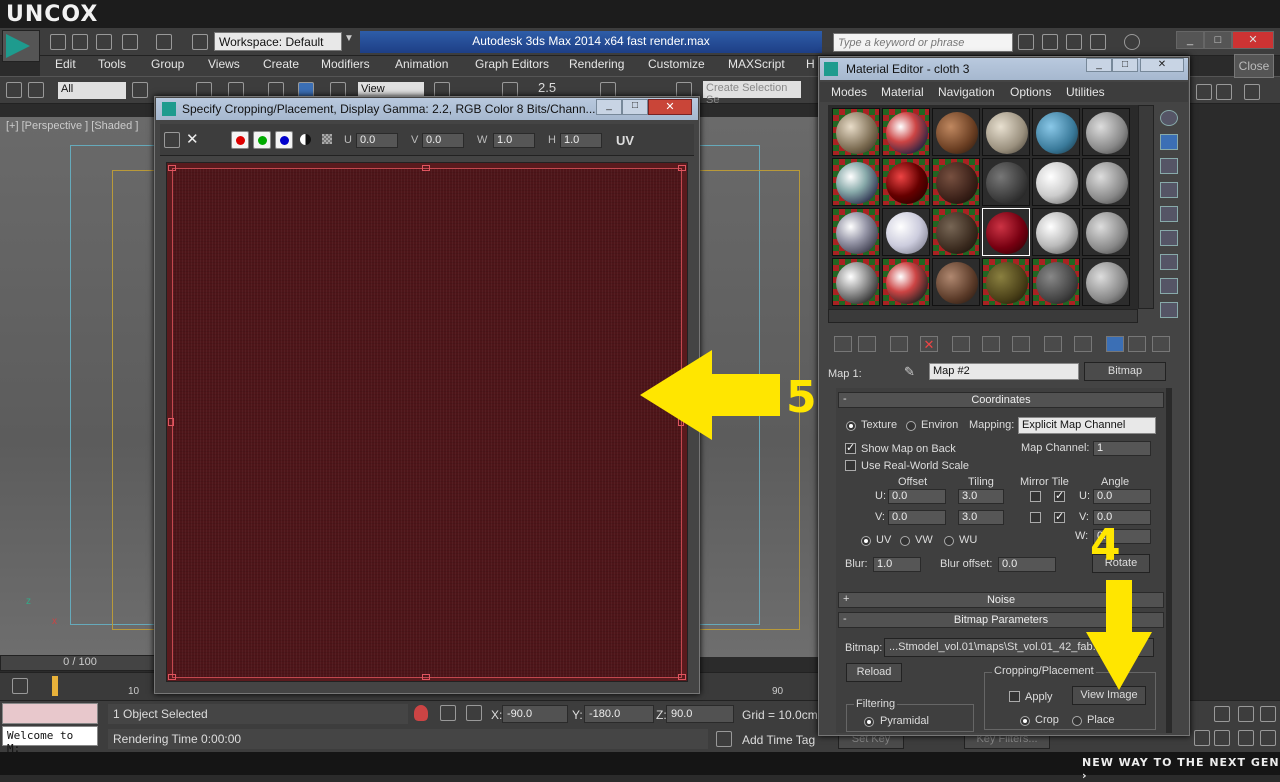 Image resolution: width=1280 pixels, height=782 pixels. What do you see at coordinates (625, 140) in the screenshot?
I see `uv-toggle: UV` at bounding box center [625, 140].